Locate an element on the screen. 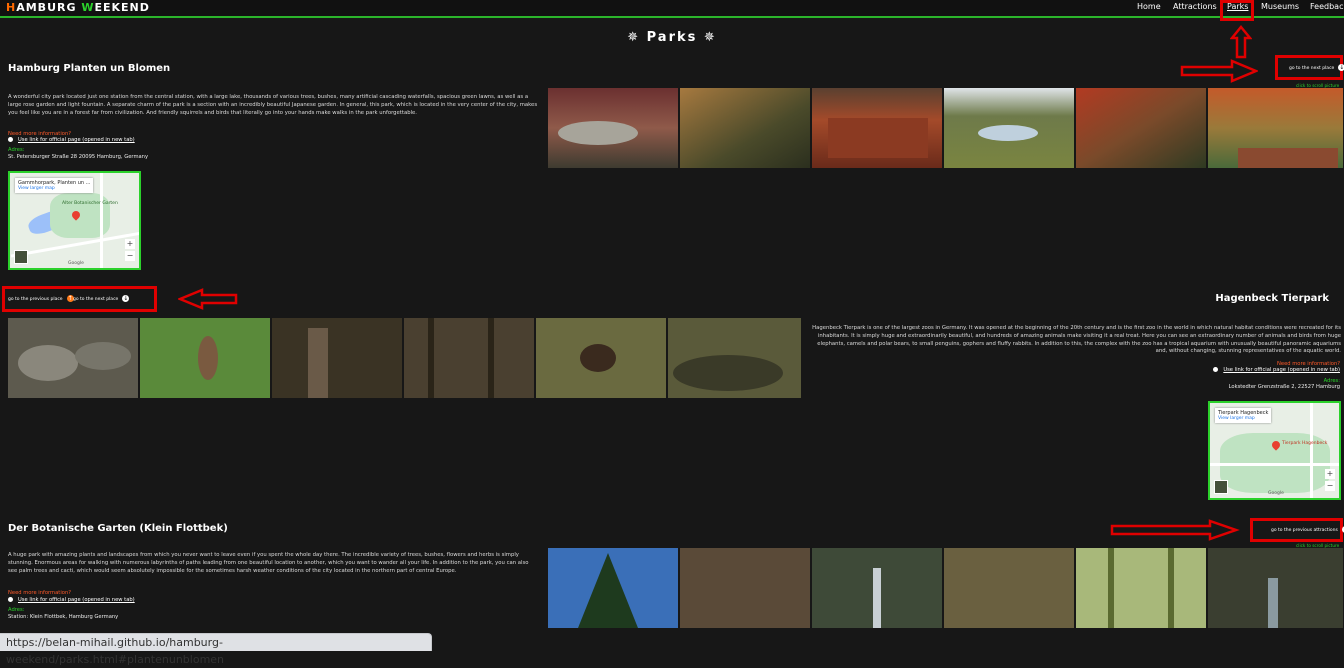 The image size is (1344, 668). go-next-button-1: go to the next place ↓ is located at coordinates (1316, 67).